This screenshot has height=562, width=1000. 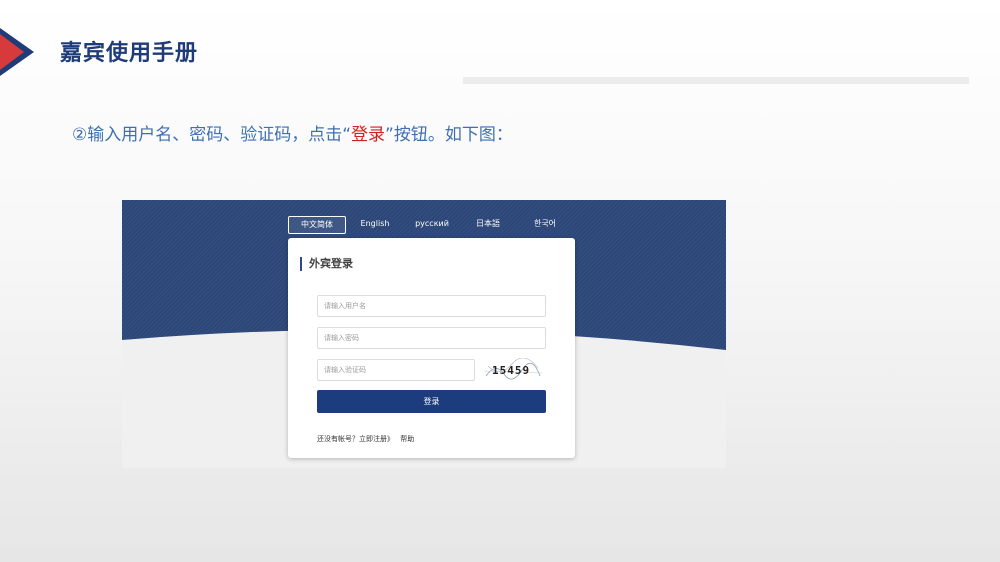 What do you see at coordinates (326, 264) in the screenshot?
I see `login-card-title: 外宾登录` at bounding box center [326, 264].